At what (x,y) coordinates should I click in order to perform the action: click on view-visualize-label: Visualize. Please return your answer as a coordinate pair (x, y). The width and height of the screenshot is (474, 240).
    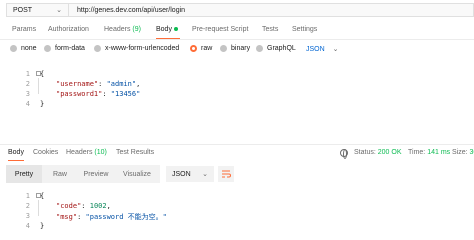
    Looking at the image, I should click on (137, 174).